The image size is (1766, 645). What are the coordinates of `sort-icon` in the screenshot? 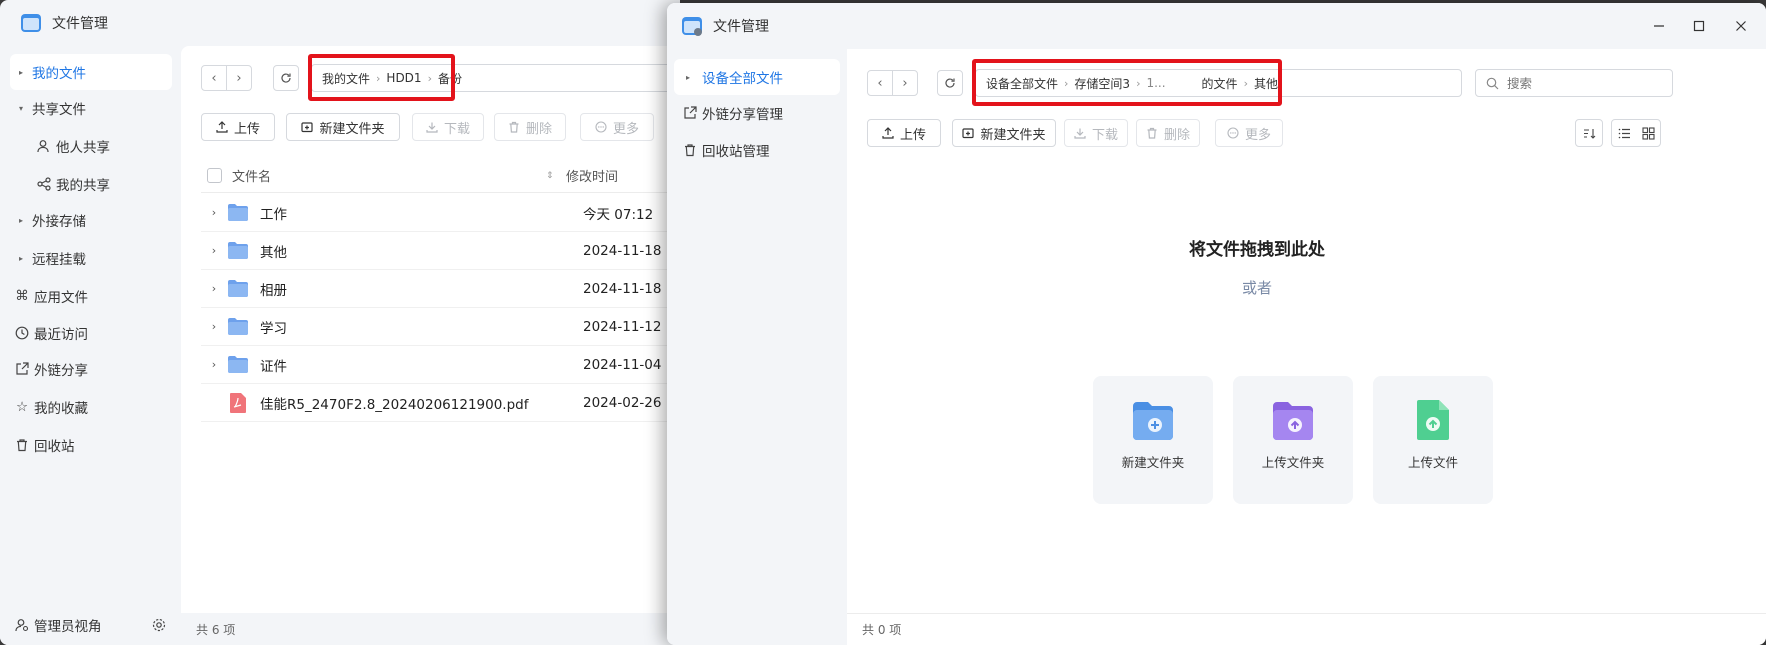 It's located at (1589, 133).